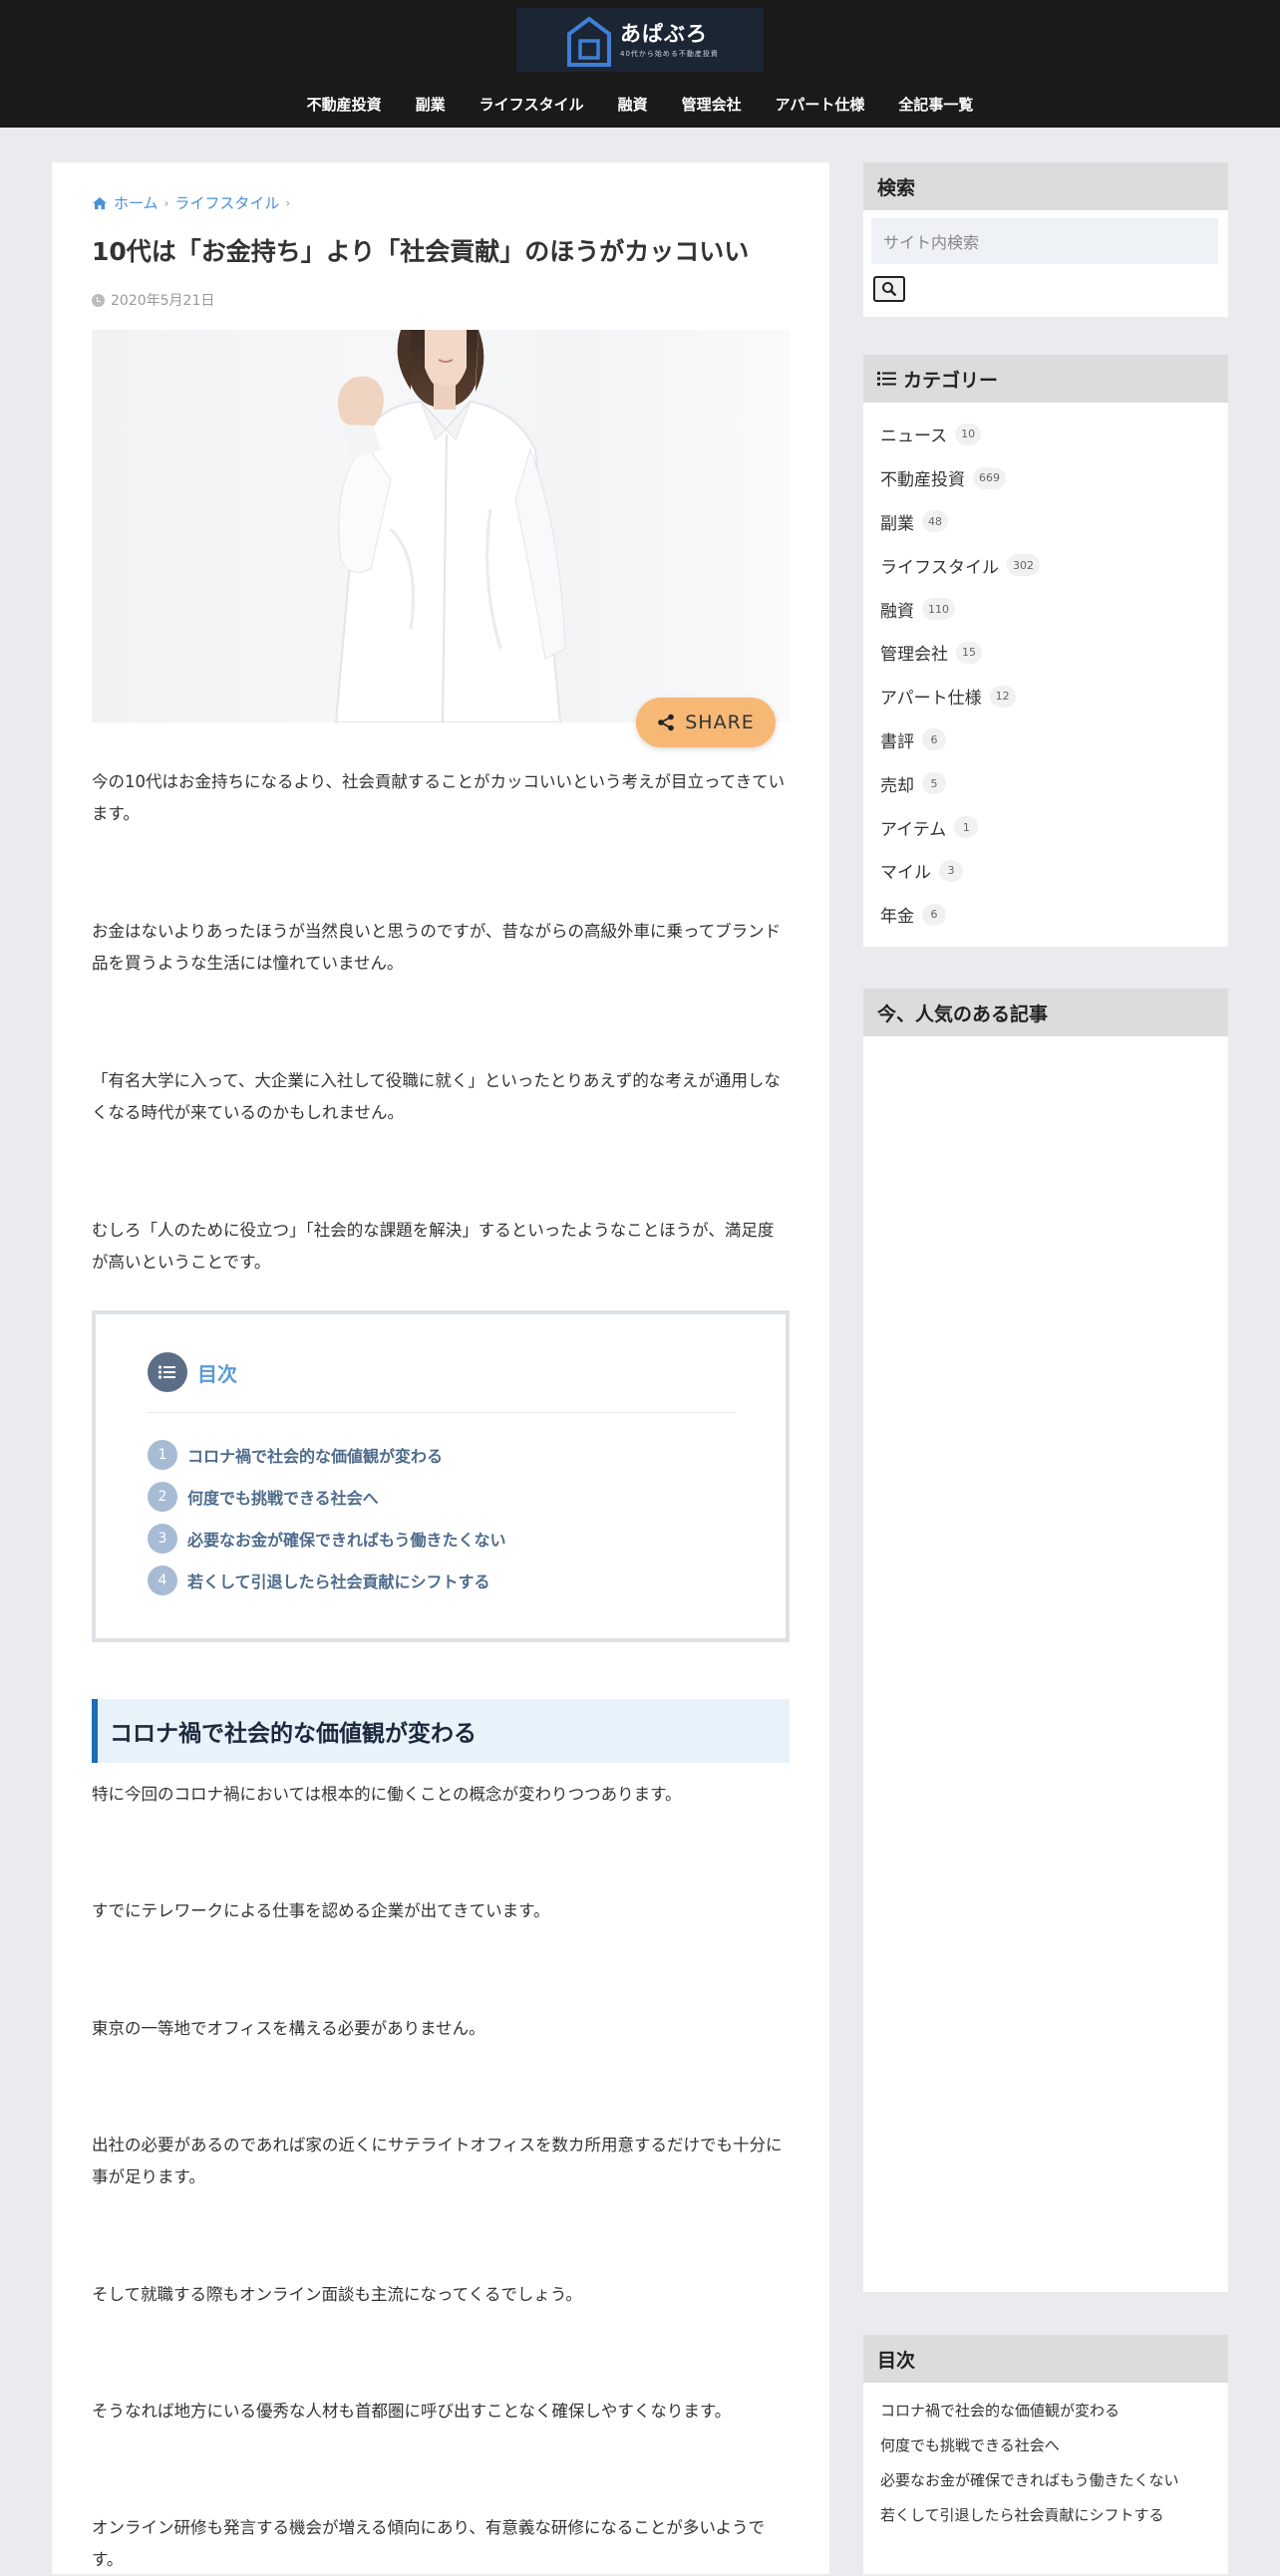 This screenshot has width=1280, height=2576. Describe the element at coordinates (288, 2028) in the screenshot. I see `section-paragraph: 東京の一等地でオフィスを構える必要がありません。` at that location.